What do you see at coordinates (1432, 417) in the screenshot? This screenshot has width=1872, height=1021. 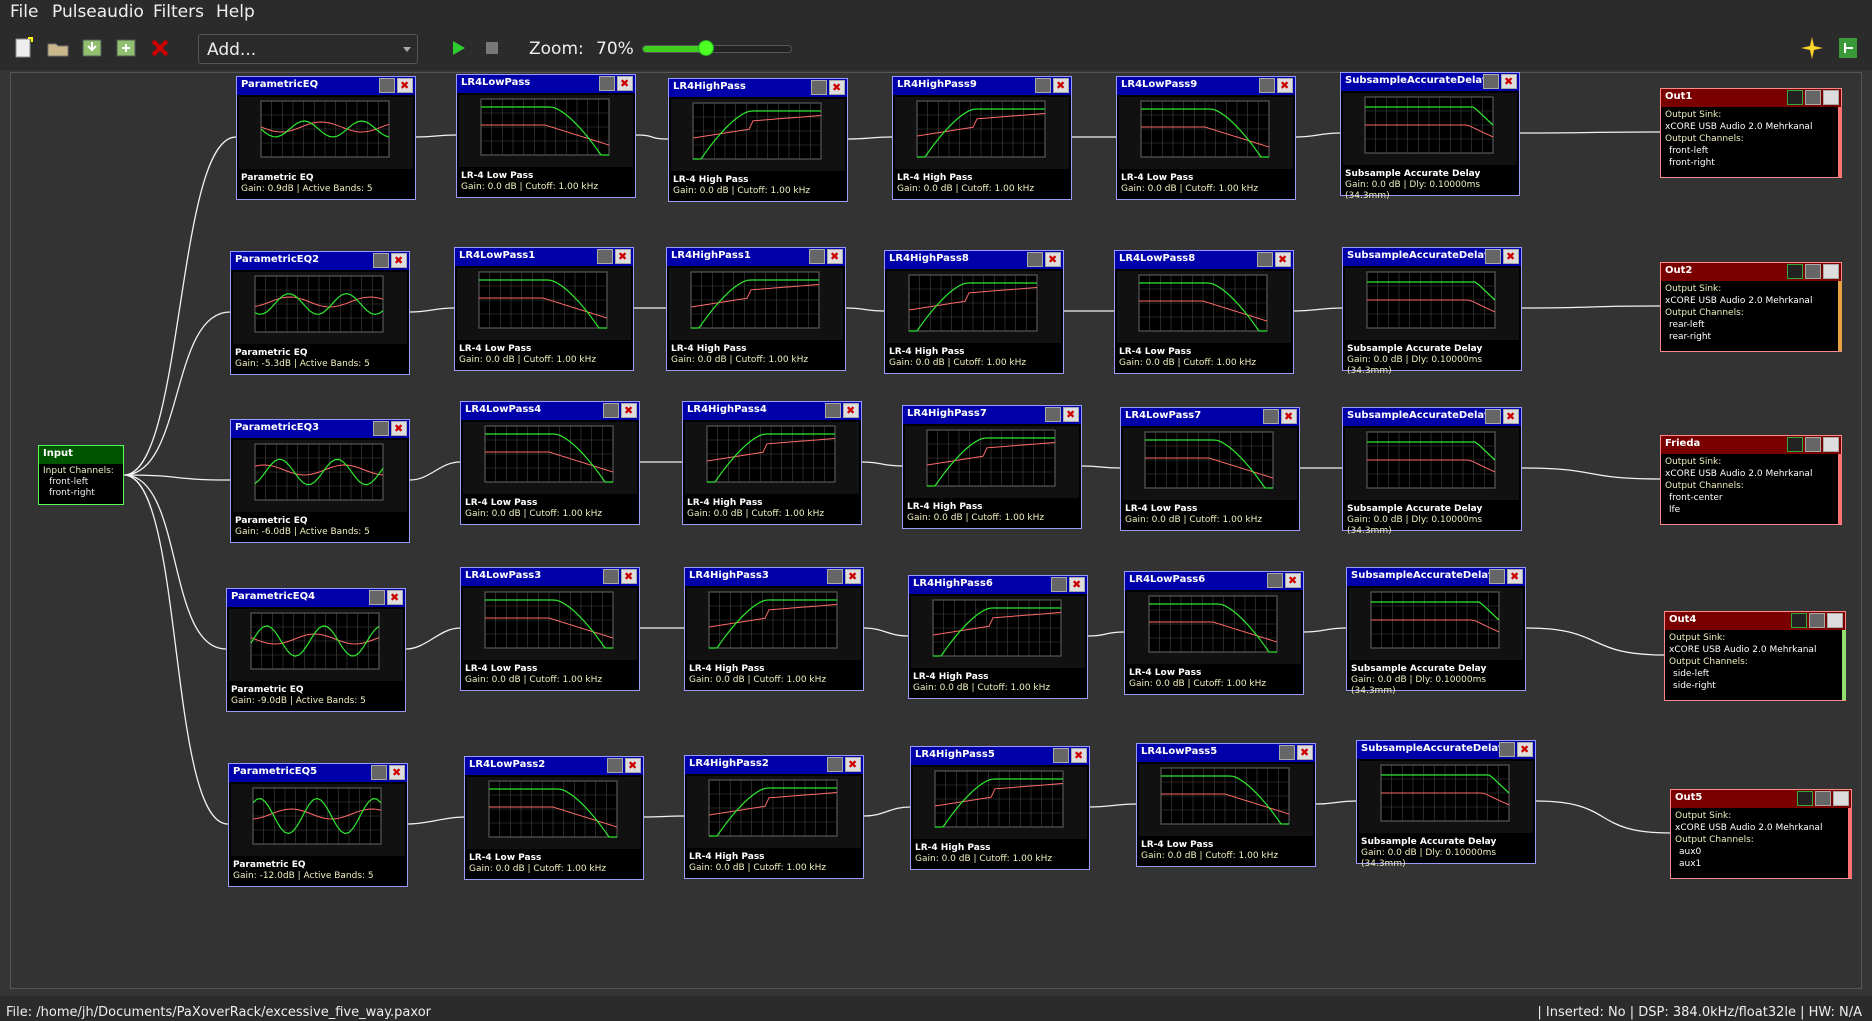 I see `filter-node-title: SubsampleAccurateDelay2` at bounding box center [1432, 417].